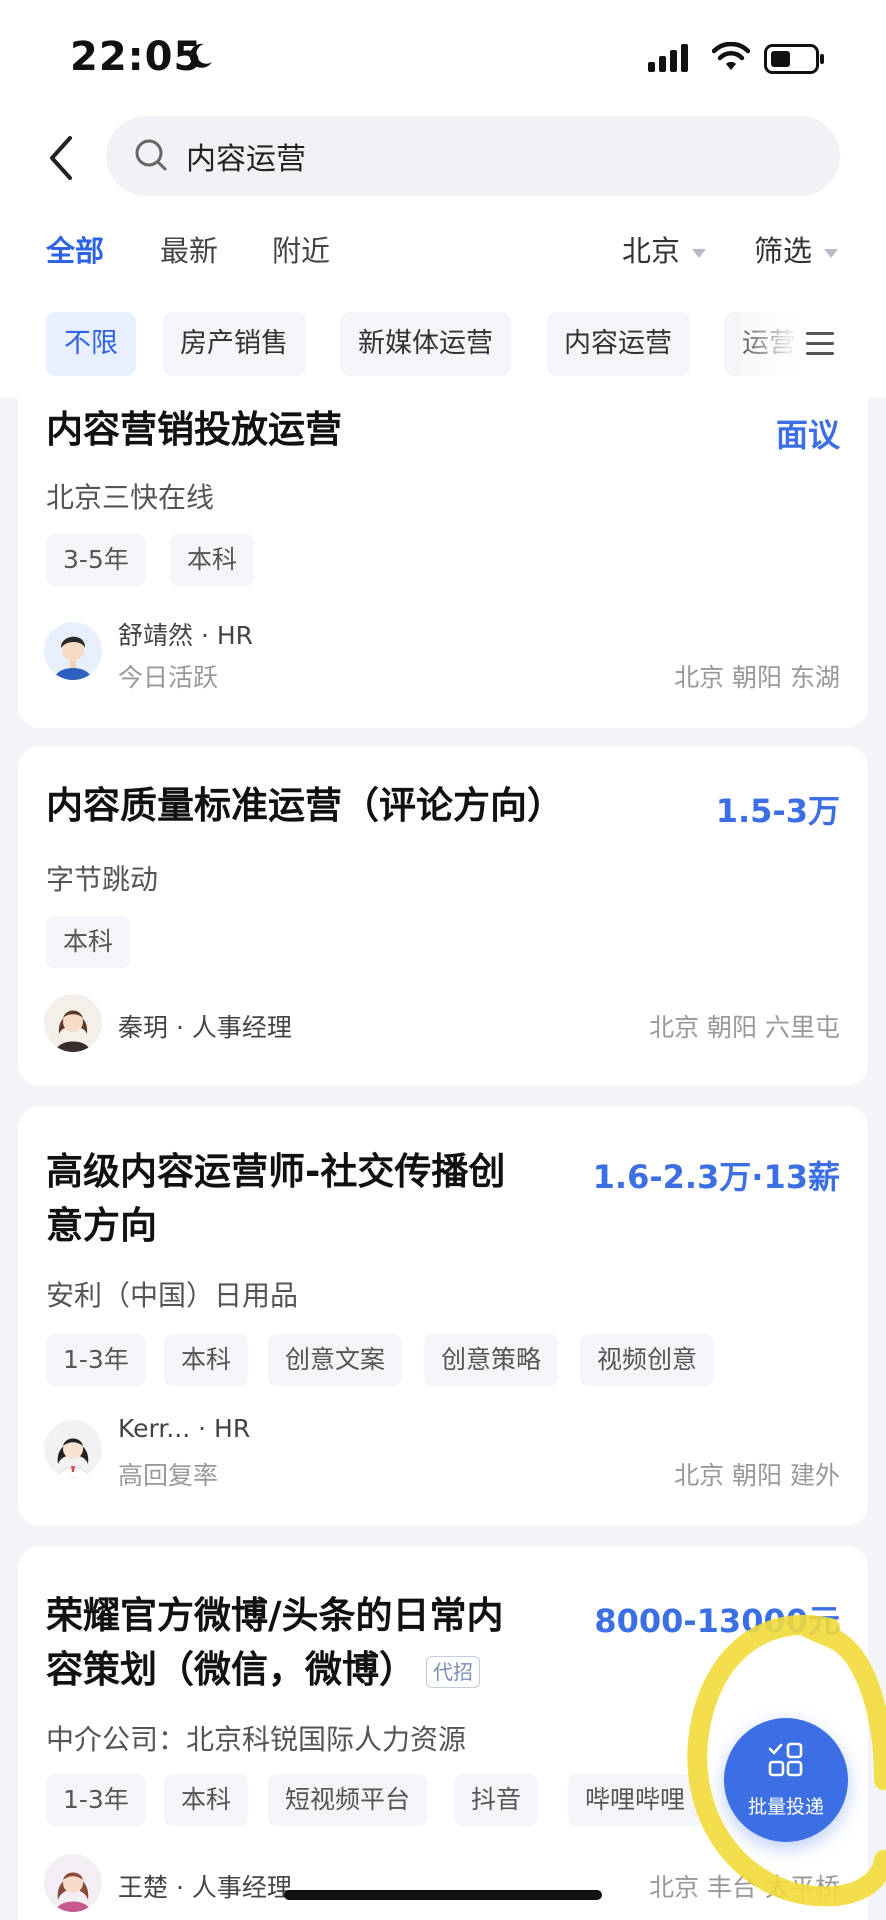 The height and width of the screenshot is (1920, 886). What do you see at coordinates (757, 677) in the screenshot?
I see `job-location: 北京 朝阳 东湖` at bounding box center [757, 677].